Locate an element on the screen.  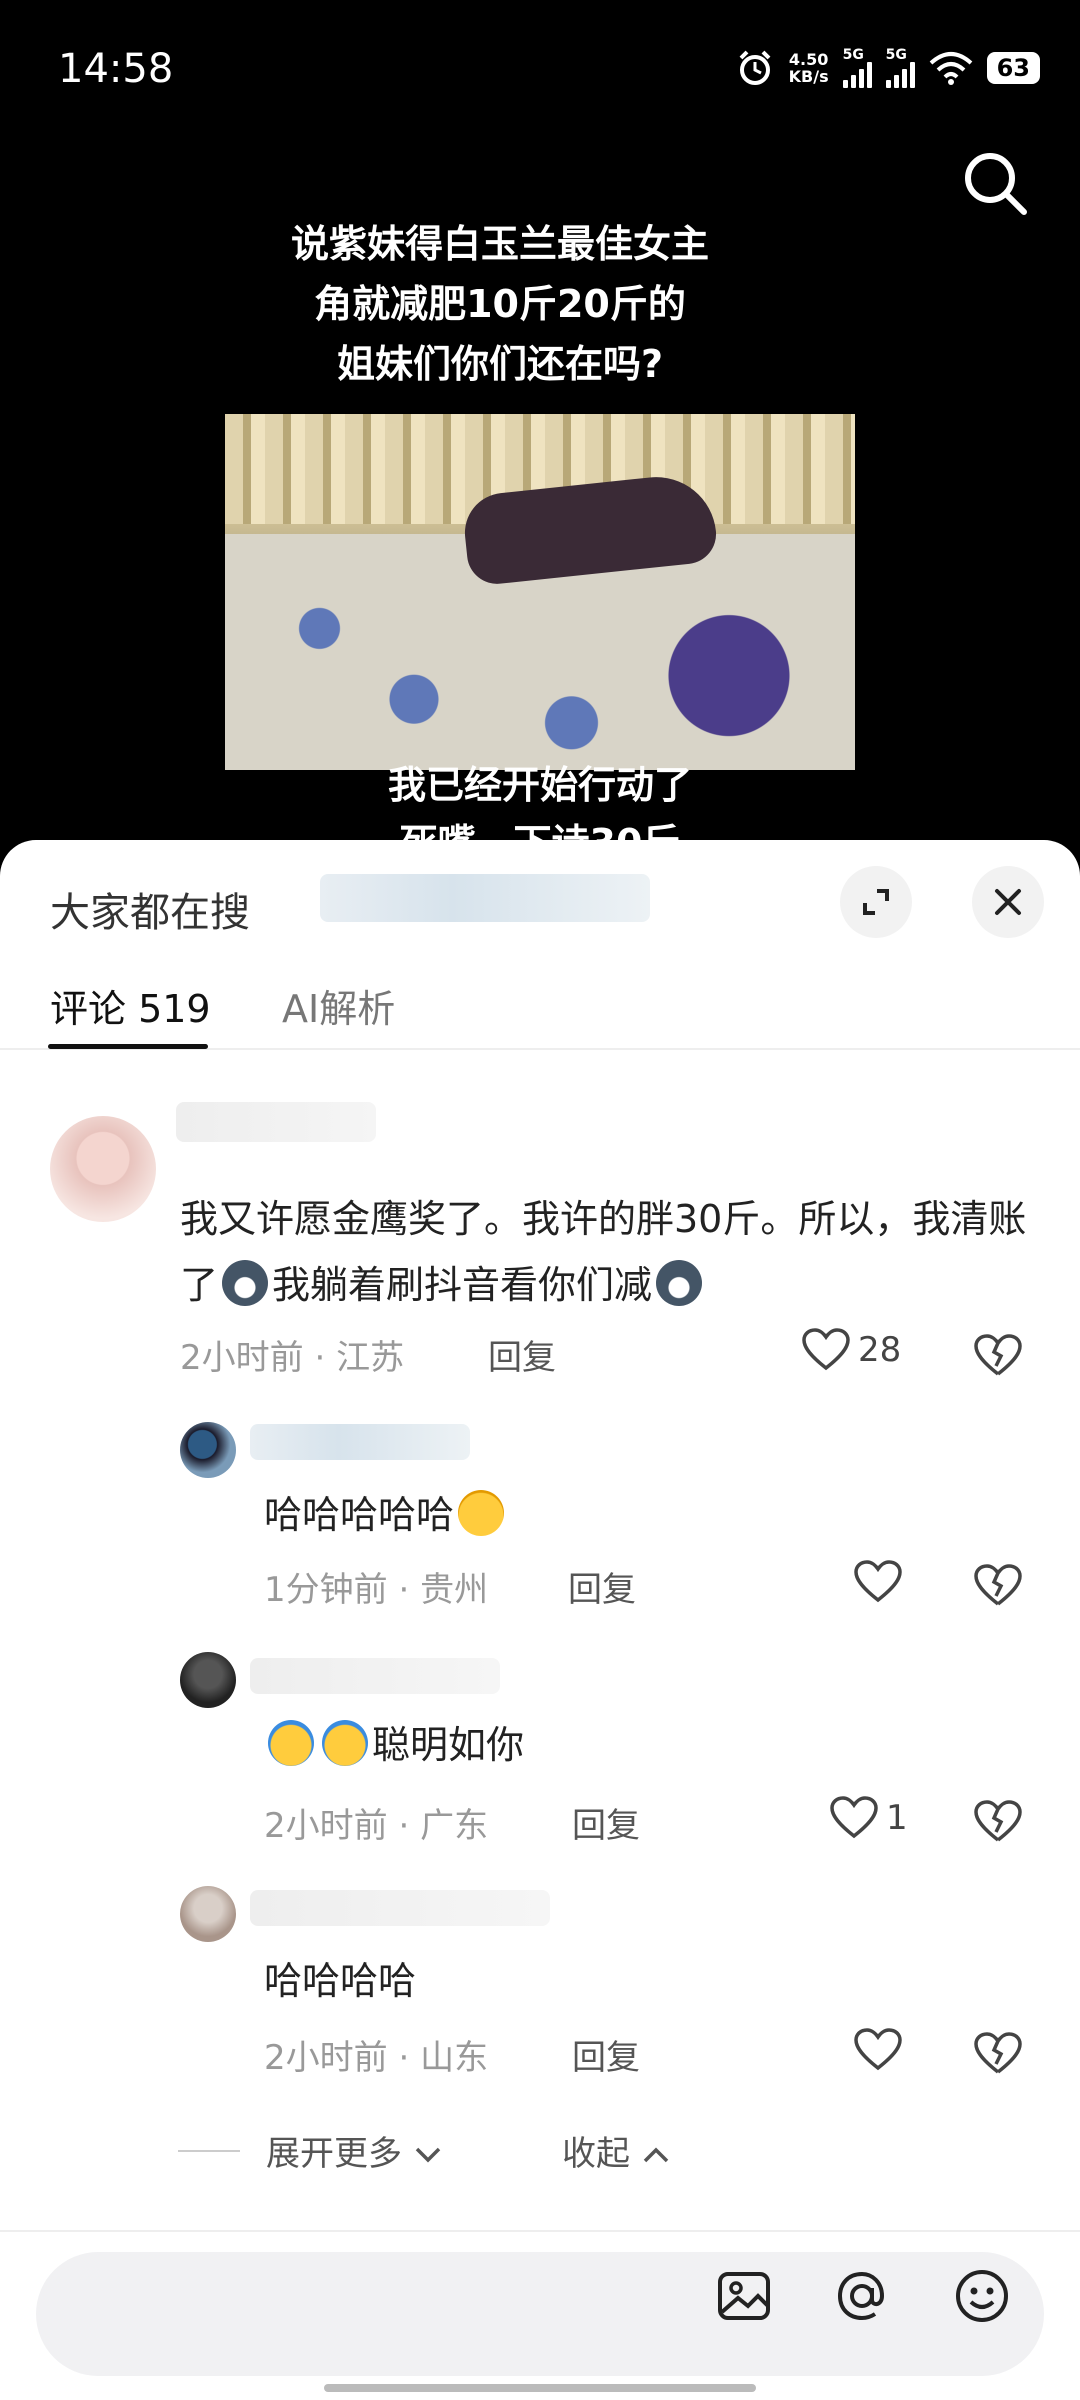
close-button is located at coordinates (1008, 902).